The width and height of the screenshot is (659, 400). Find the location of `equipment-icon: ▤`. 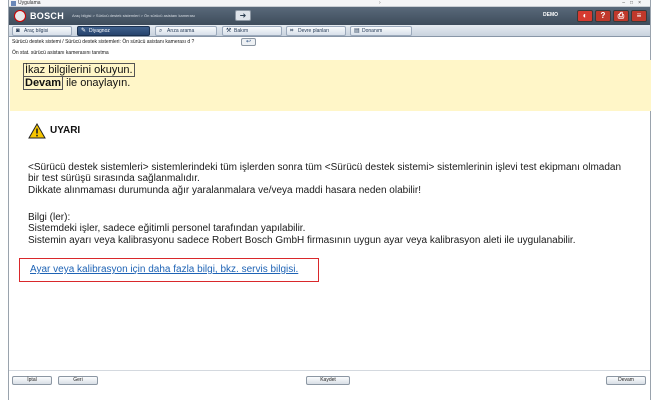

equipment-icon: ▤ is located at coordinates (357, 31).